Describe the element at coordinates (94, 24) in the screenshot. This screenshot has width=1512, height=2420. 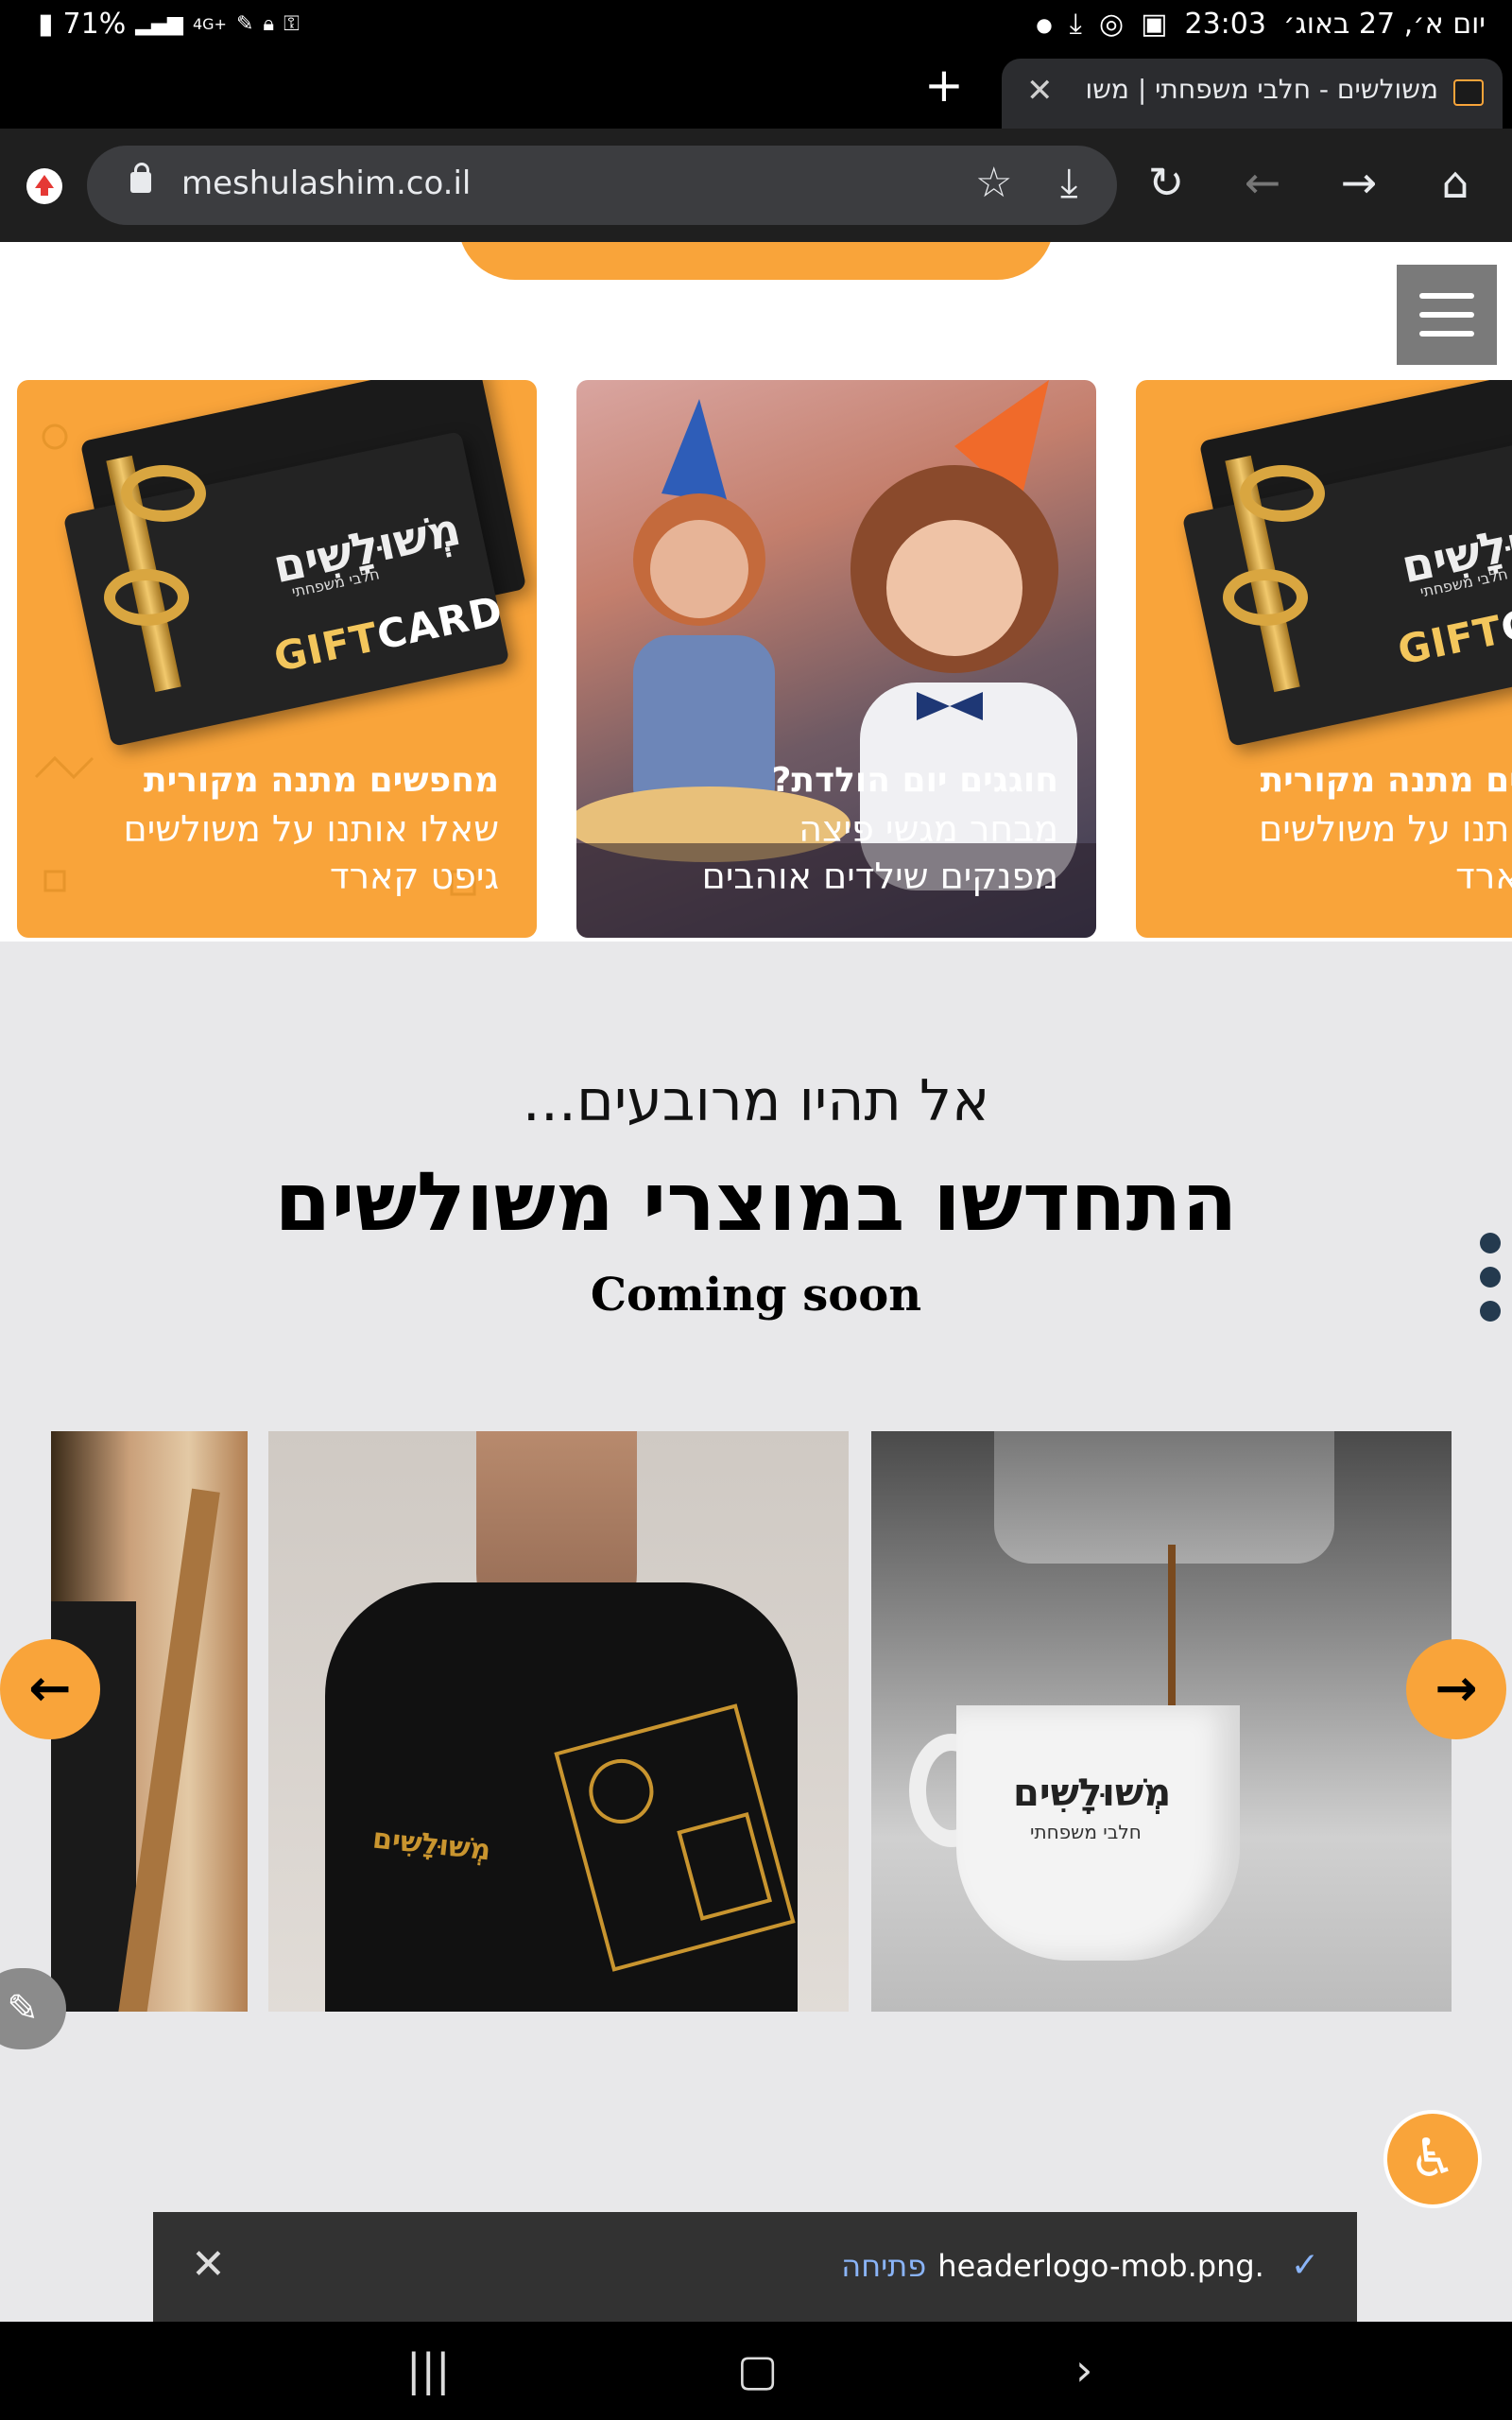
I see `battery-level: 71%` at that location.